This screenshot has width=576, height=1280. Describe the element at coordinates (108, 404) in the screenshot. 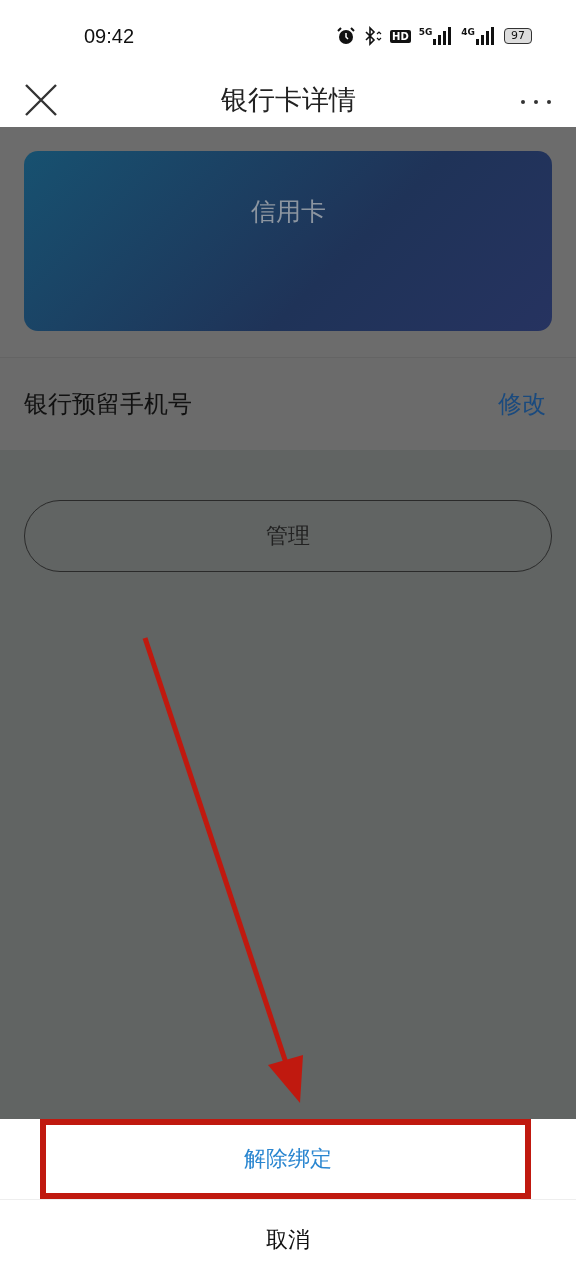

I see `phone-label: 银行预留手机号` at that location.